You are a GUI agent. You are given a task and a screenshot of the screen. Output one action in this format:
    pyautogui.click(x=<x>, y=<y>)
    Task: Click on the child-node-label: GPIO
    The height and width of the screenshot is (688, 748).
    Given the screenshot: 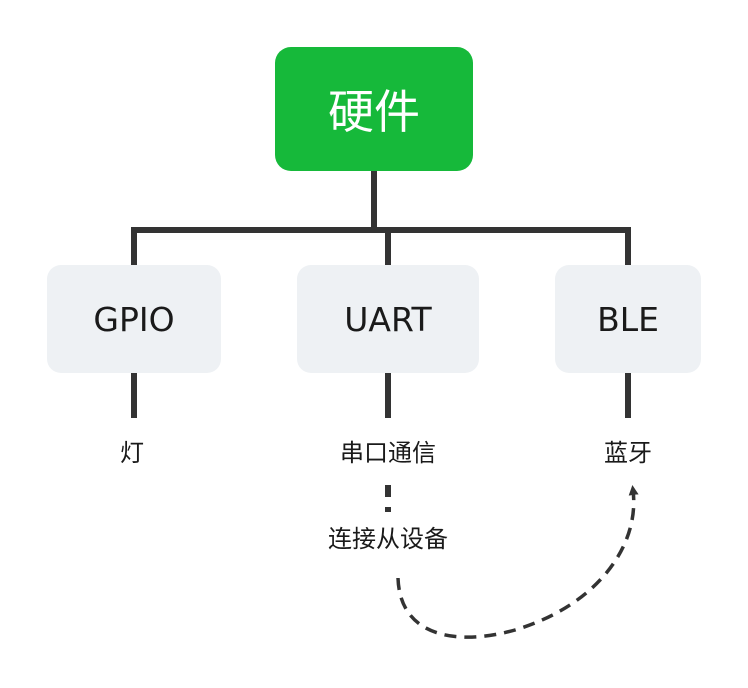 What is the action you would take?
    pyautogui.click(x=134, y=319)
    